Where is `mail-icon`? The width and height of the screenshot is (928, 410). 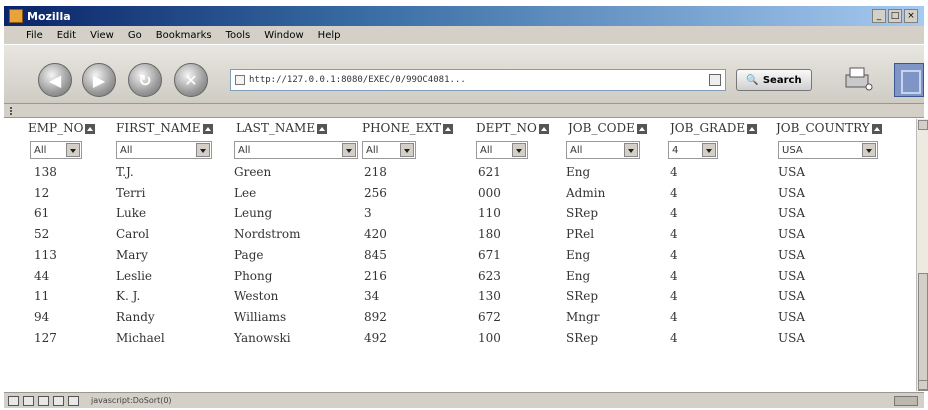 mail-icon is located at coordinates (28, 400).